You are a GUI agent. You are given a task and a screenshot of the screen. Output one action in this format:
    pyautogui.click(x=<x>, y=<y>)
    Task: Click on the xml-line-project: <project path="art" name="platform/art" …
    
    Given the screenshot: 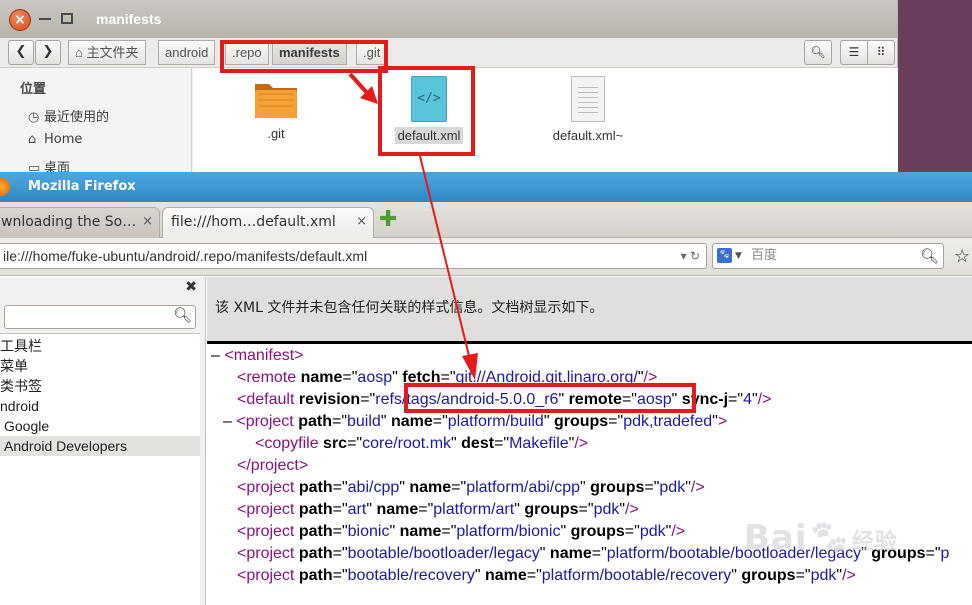 What is the action you would take?
    pyautogui.click(x=438, y=509)
    